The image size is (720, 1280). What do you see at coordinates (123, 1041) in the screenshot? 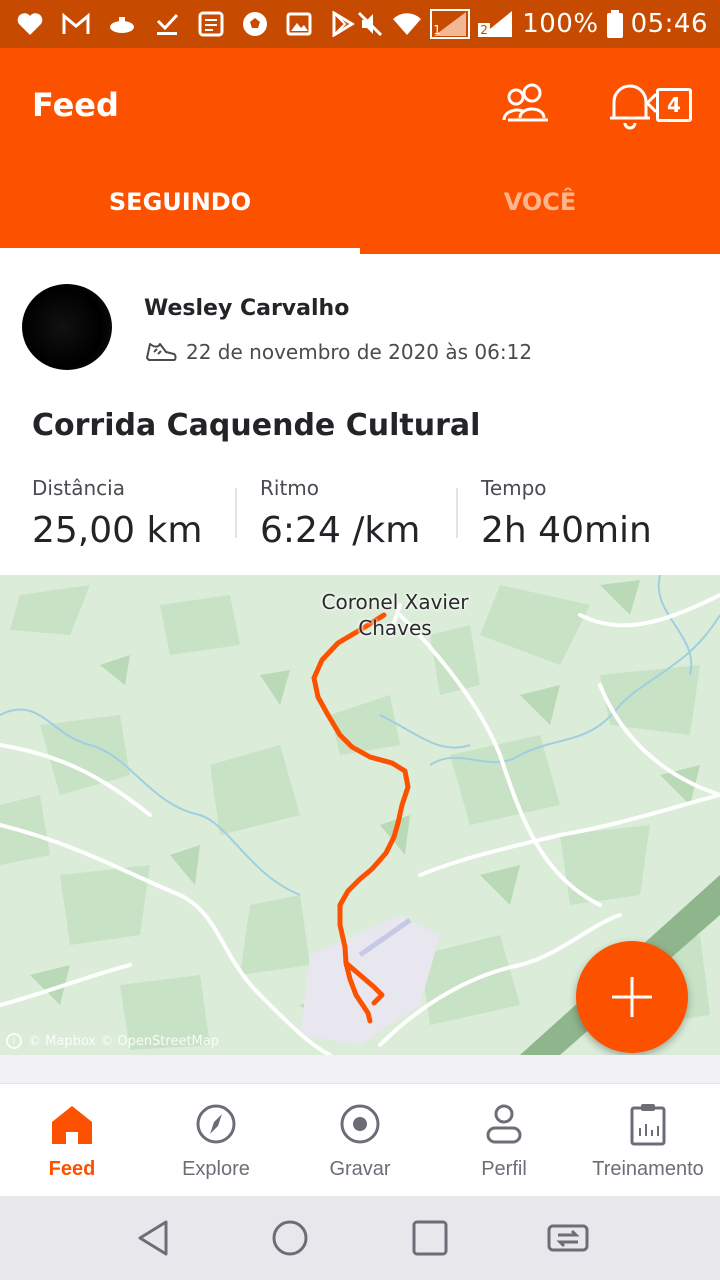
I see `map-attribution-text: © Mapbox © OpenStreetMap` at bounding box center [123, 1041].